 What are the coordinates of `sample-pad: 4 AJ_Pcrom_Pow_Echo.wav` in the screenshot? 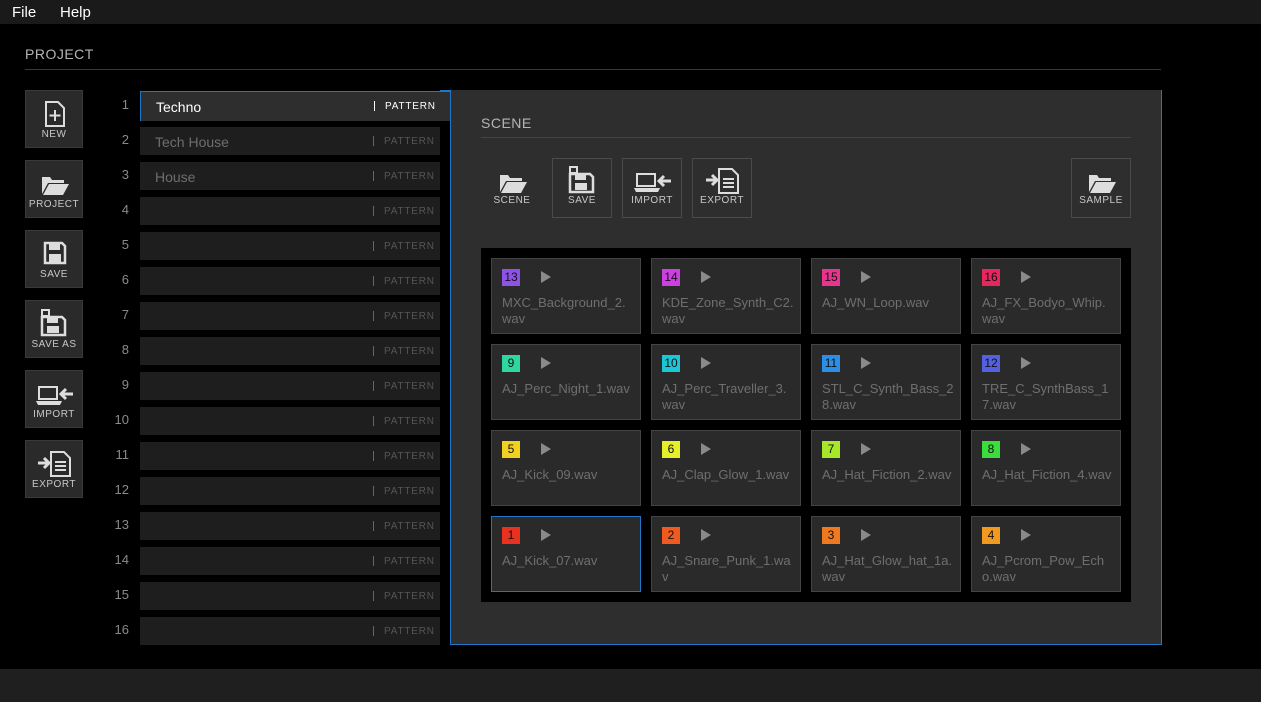 It's located at (1046, 554).